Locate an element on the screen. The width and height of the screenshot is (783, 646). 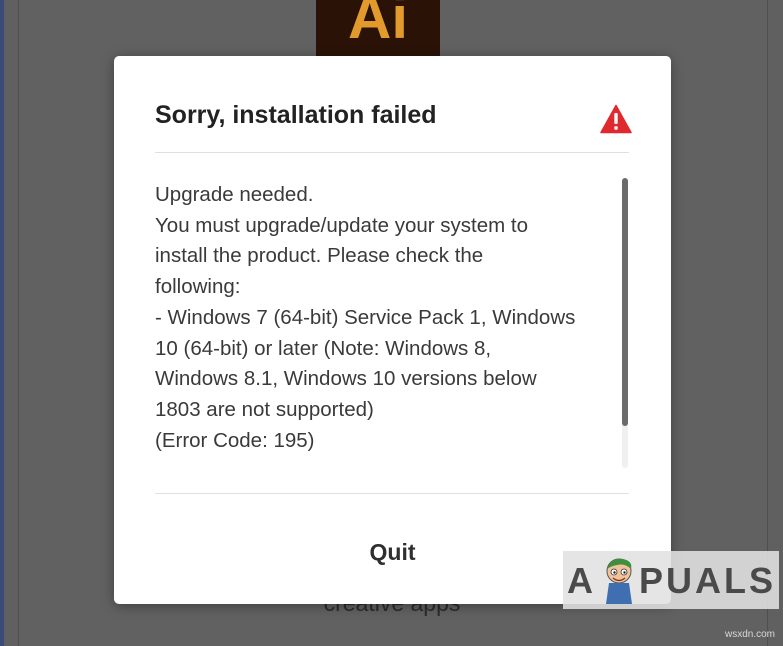
background-window-edge is located at coordinates (2, 323).